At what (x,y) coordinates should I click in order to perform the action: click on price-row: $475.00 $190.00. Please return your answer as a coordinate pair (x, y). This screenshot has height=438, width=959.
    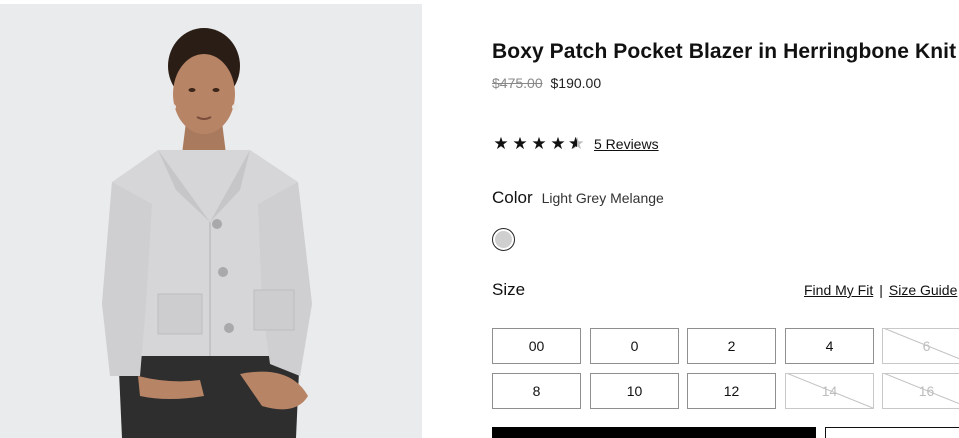
    Looking at the image, I should click on (546, 83).